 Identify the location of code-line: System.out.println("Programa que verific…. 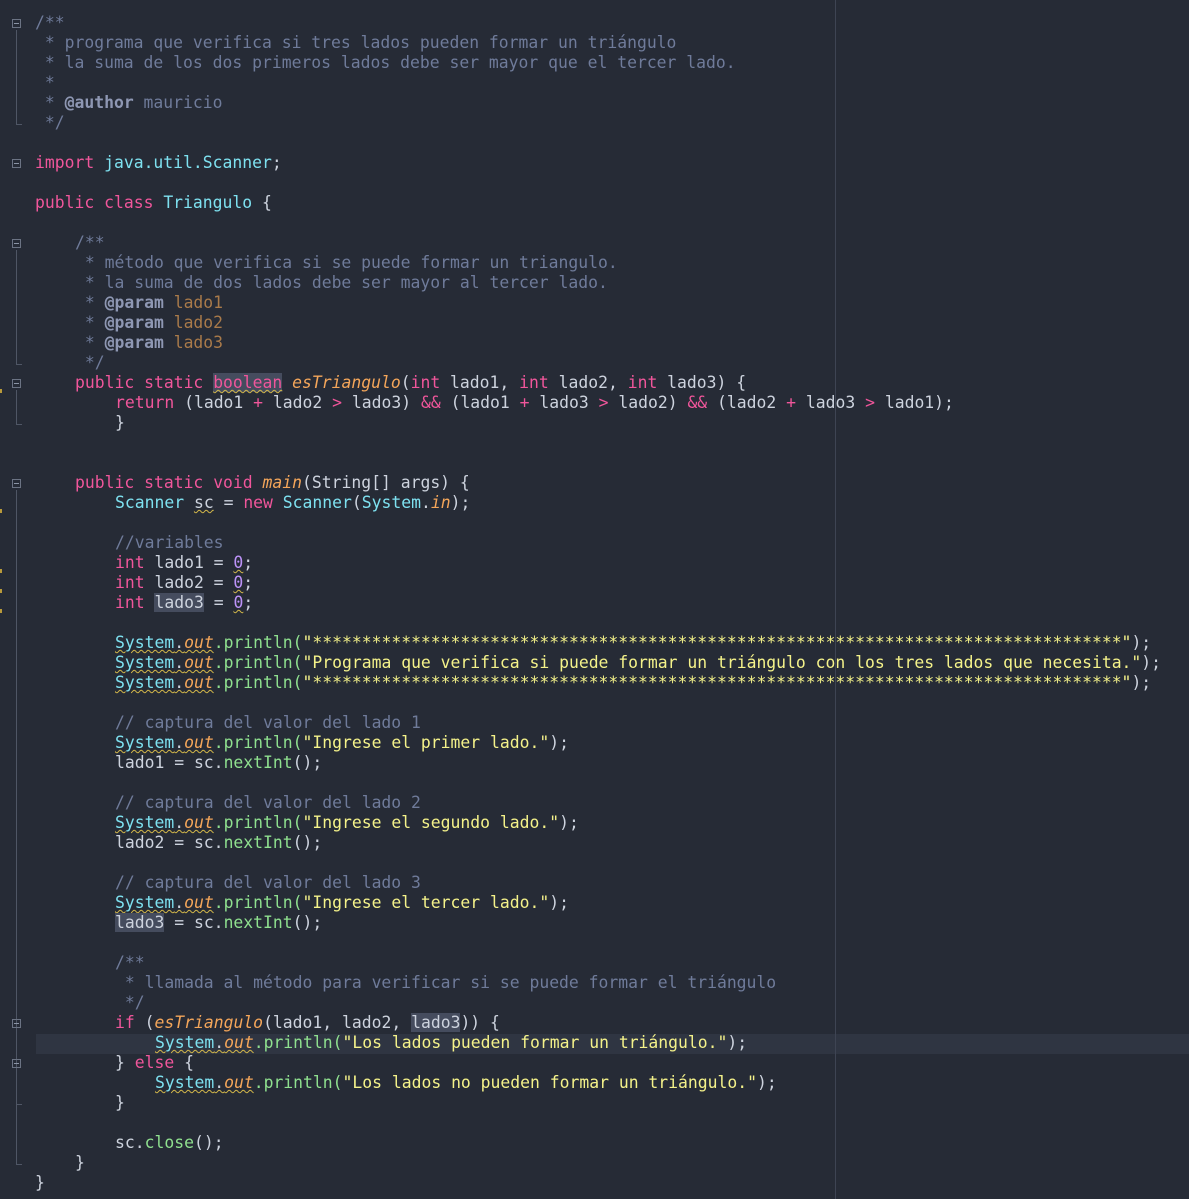
(638, 663).